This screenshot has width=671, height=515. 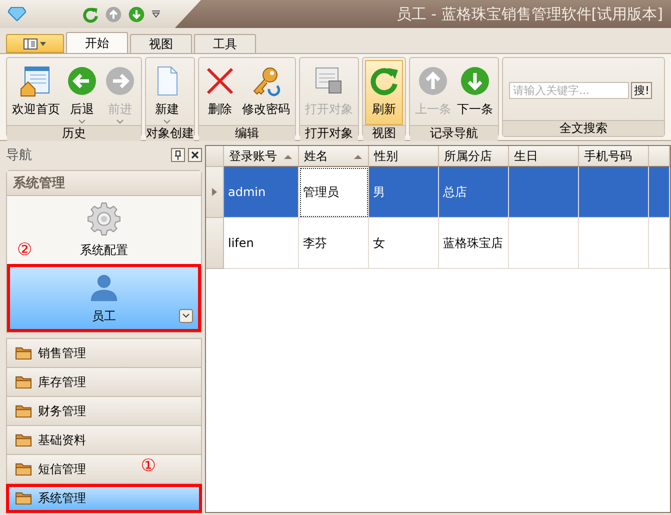 What do you see at coordinates (404, 243) in the screenshot?
I see `table-cell: 女` at bounding box center [404, 243].